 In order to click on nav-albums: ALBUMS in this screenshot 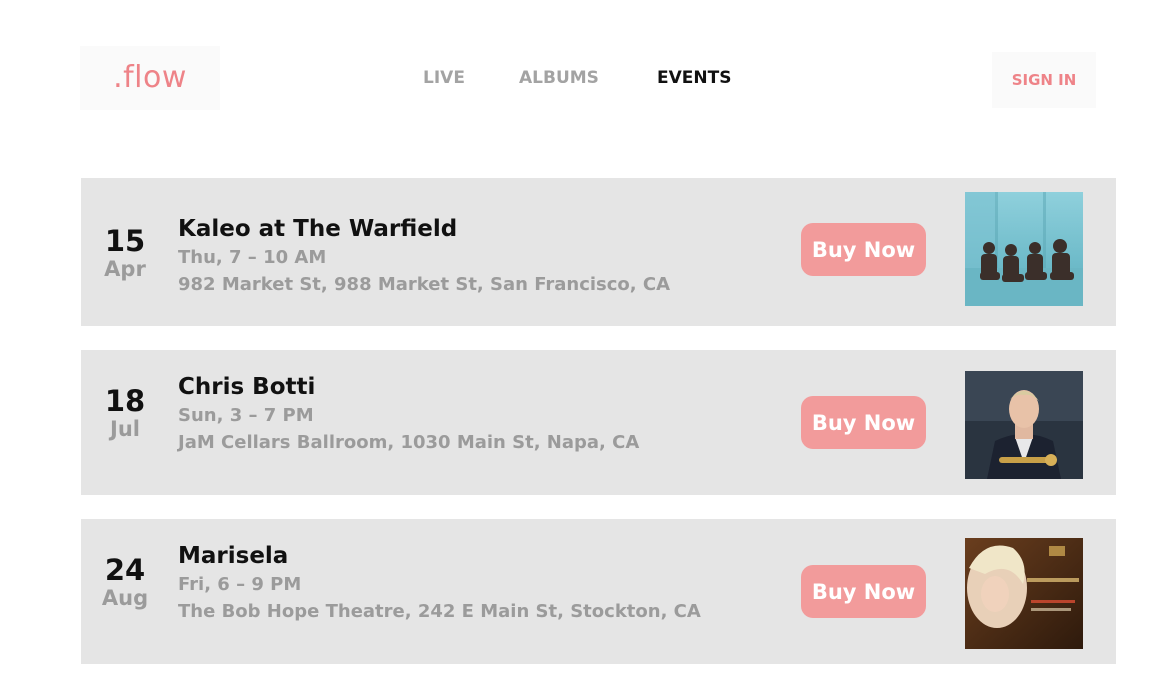, I will do `click(559, 78)`.